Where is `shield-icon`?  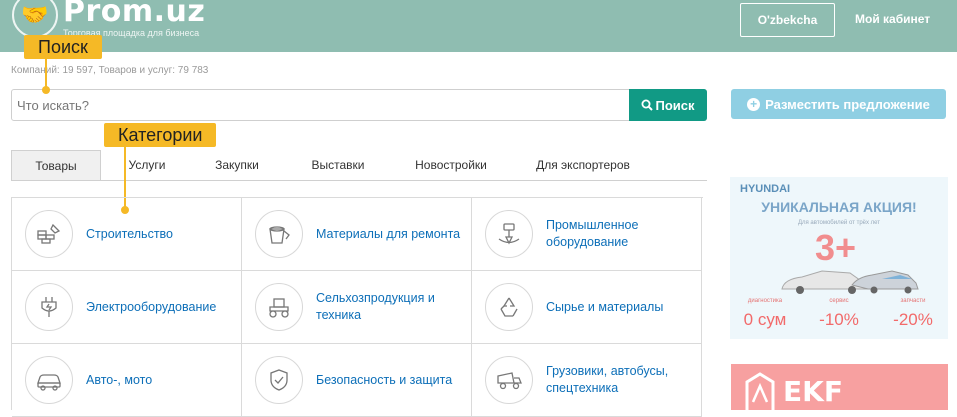
shield-icon is located at coordinates (279, 380).